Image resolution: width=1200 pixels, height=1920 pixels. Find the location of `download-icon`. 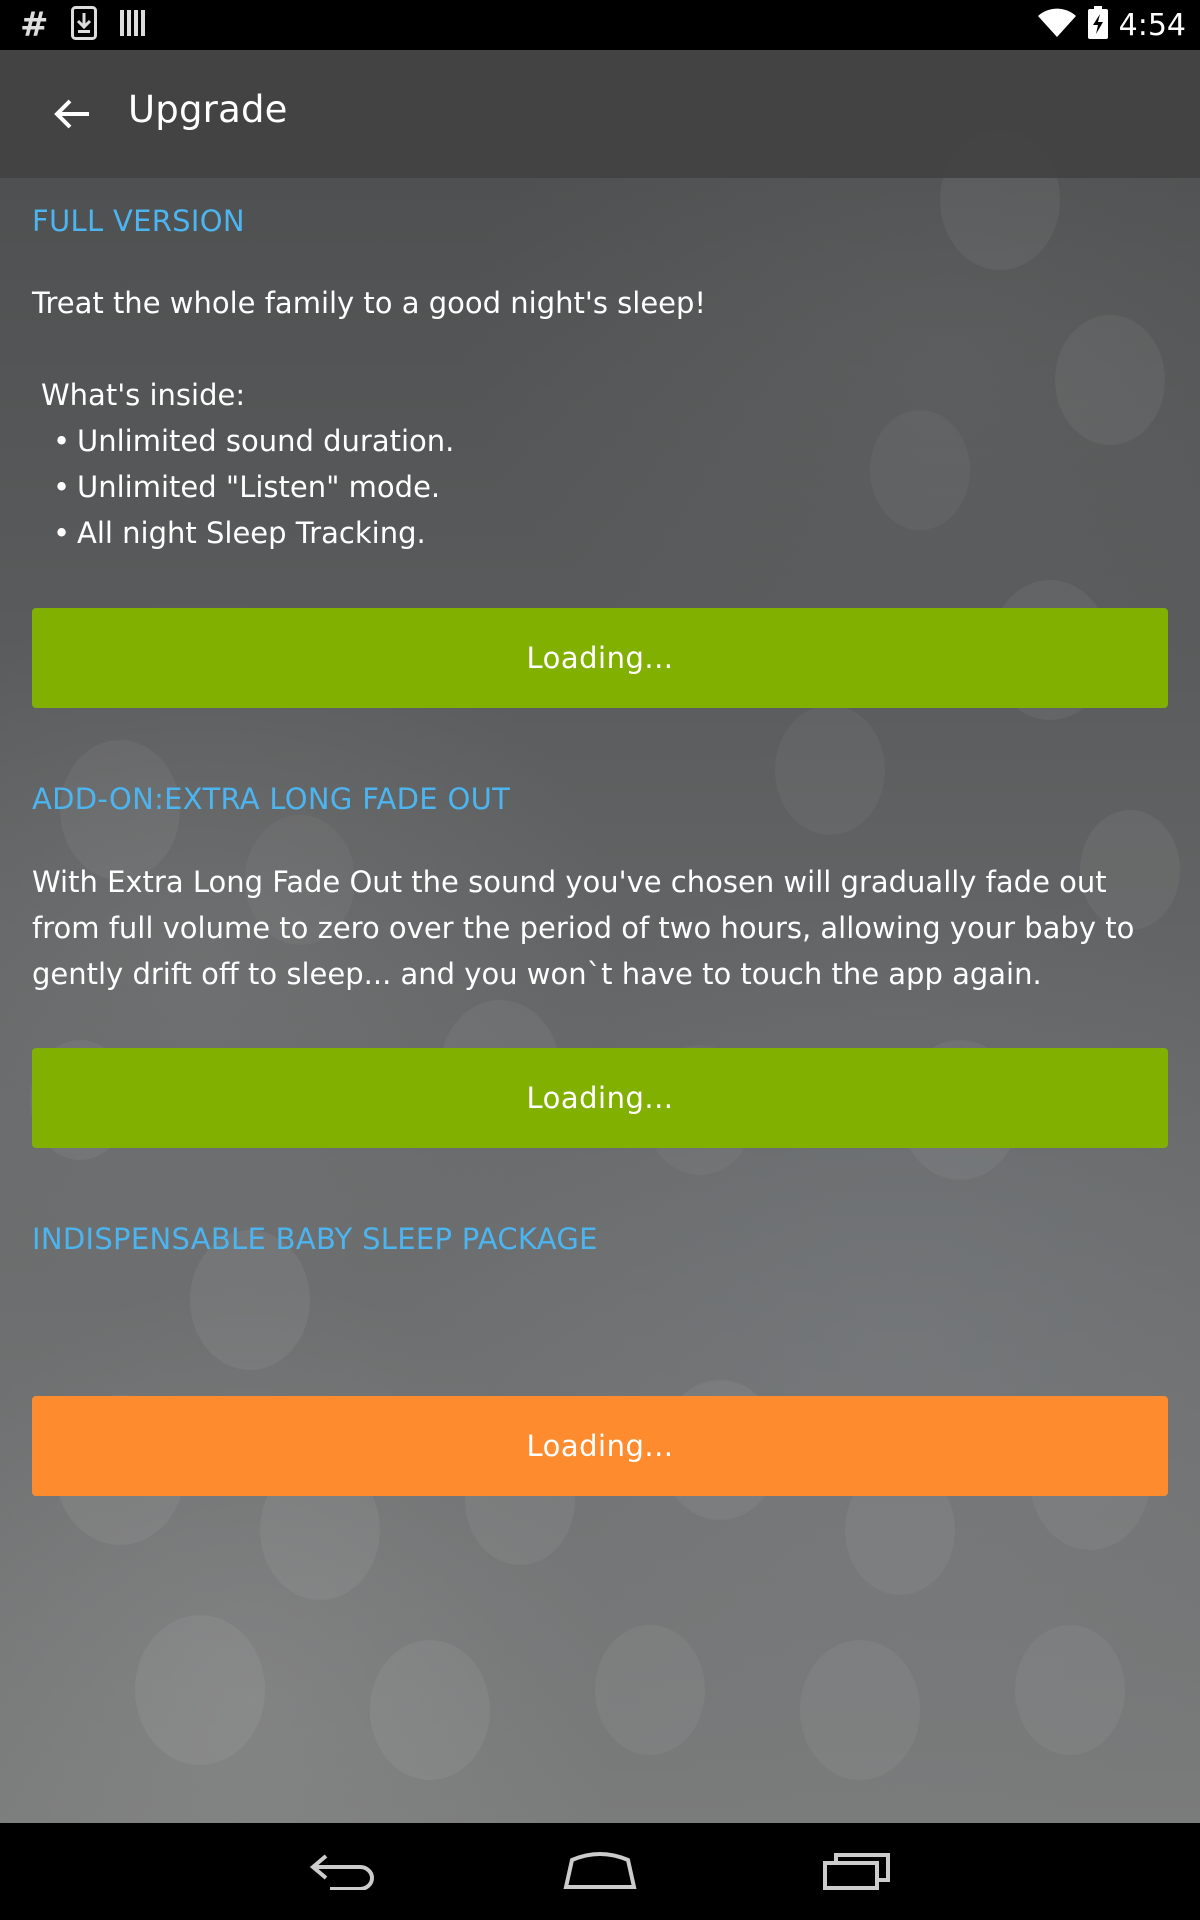

download-icon is located at coordinates (83, 25).